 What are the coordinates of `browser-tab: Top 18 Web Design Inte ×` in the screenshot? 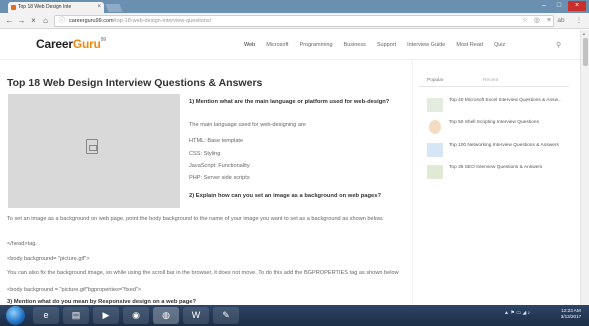 It's located at (56, 7).